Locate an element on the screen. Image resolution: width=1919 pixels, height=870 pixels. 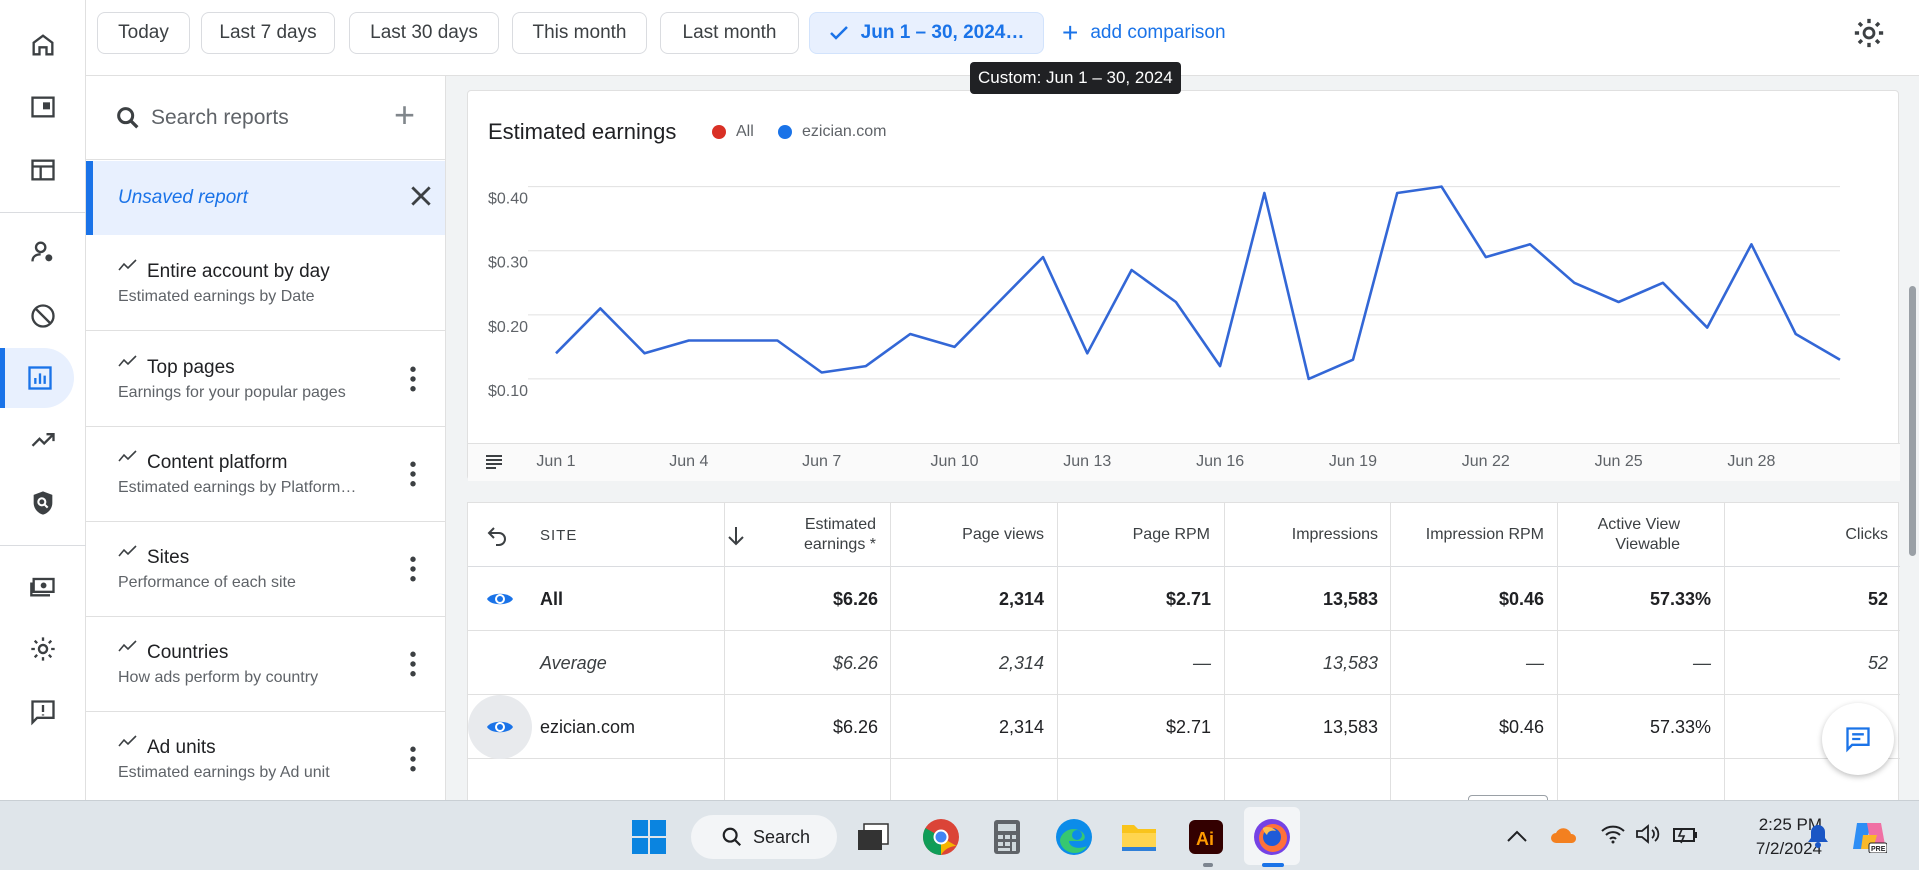
undo-icon is located at coordinates (497, 535).